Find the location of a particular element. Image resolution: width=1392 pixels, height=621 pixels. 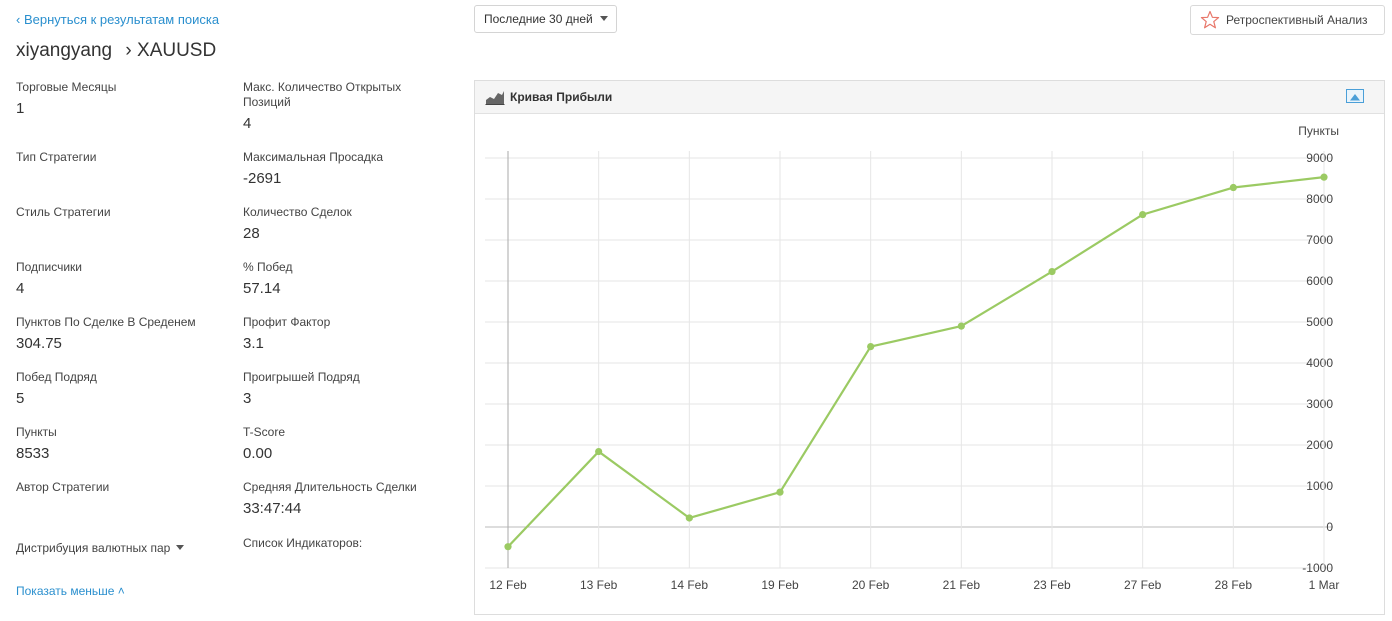

stat-label: Профит Фактор is located at coordinates (287, 322).